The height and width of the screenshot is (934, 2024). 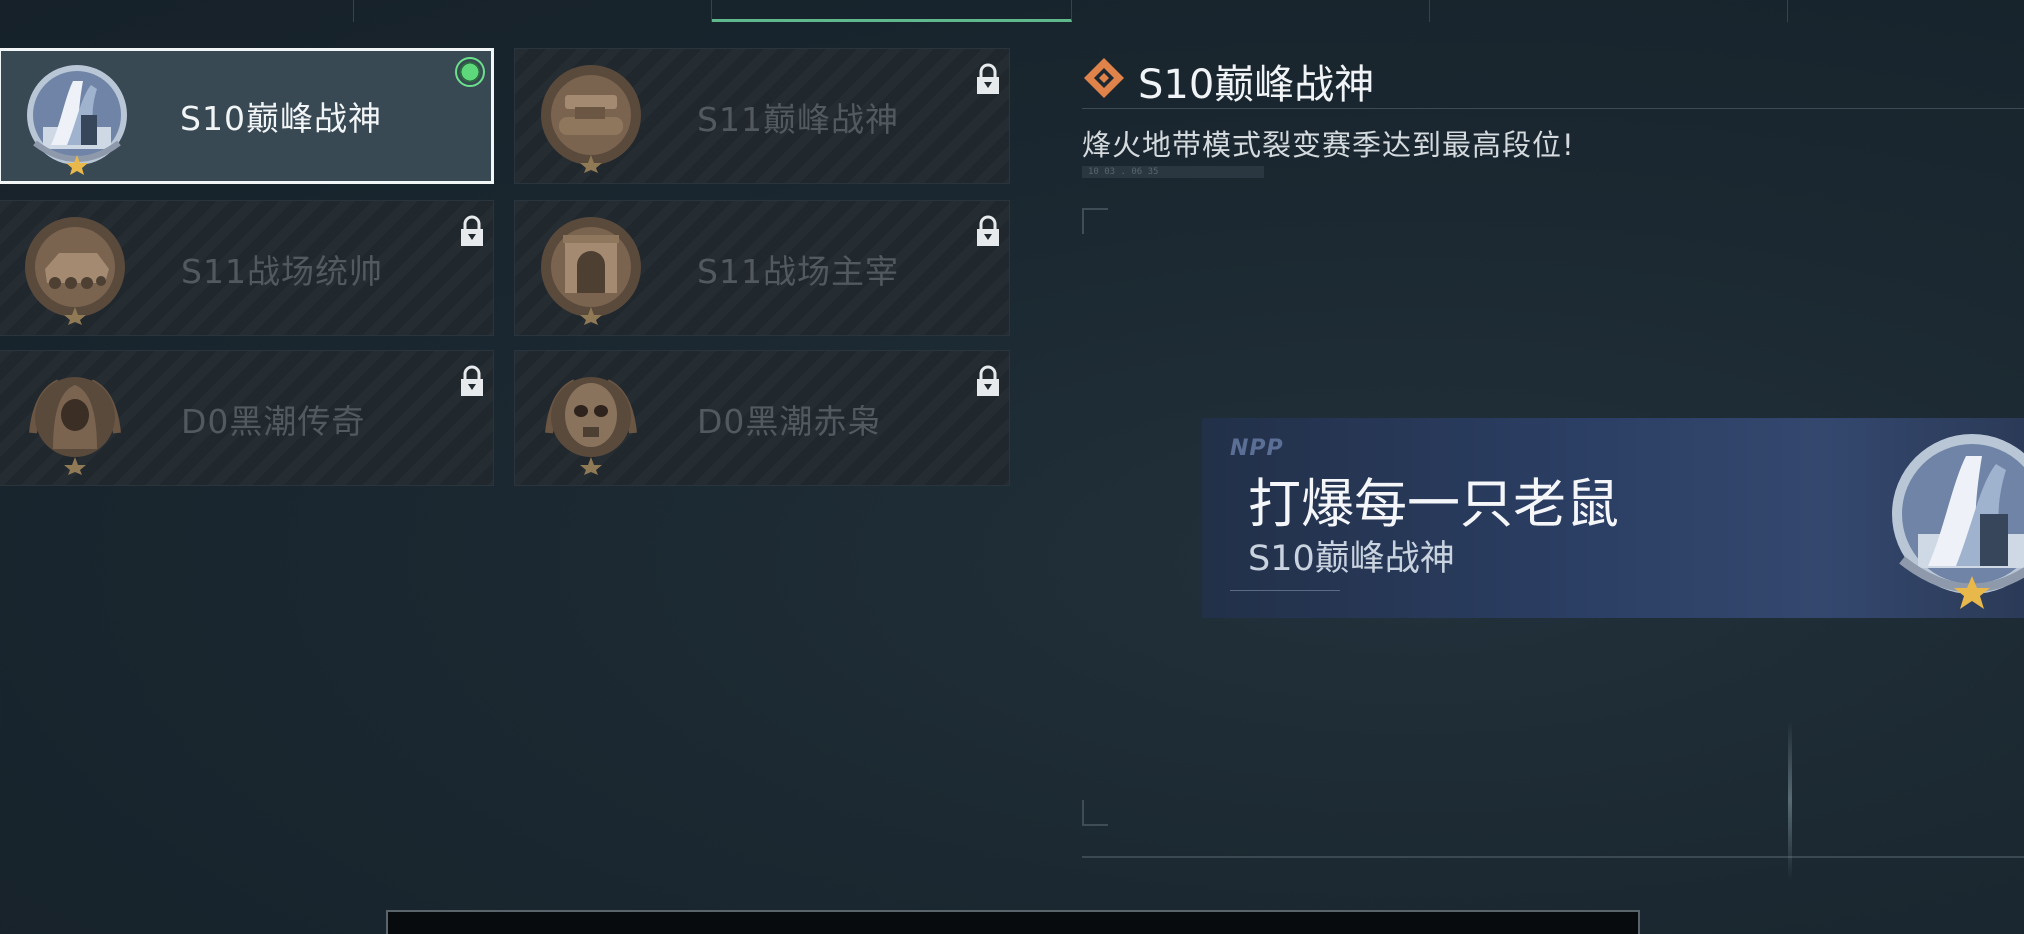 What do you see at coordinates (470, 72) in the screenshot?
I see `equipped-indicator` at bounding box center [470, 72].